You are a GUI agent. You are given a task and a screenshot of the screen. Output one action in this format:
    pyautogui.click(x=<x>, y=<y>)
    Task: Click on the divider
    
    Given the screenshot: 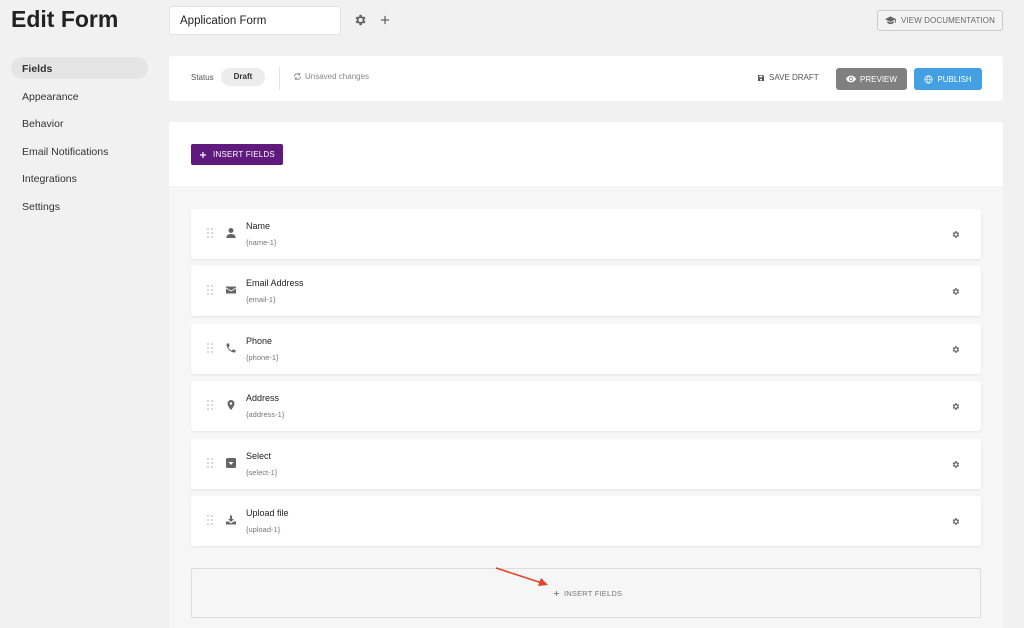 What is the action you would take?
    pyautogui.click(x=279, y=78)
    